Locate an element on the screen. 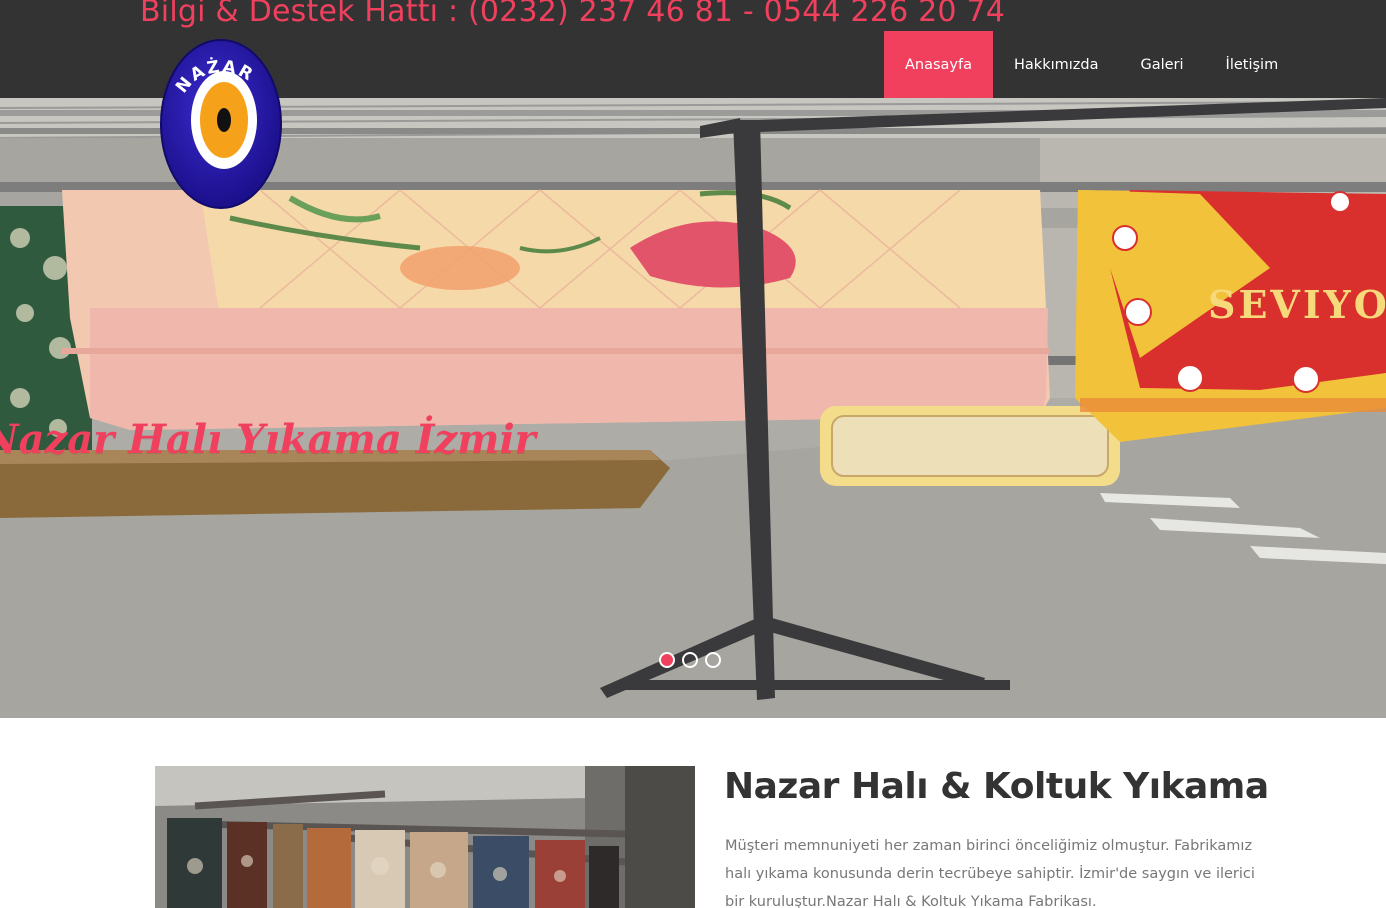 The image size is (1386, 908). nav-item-galeri: Galeri is located at coordinates (1161, 64).